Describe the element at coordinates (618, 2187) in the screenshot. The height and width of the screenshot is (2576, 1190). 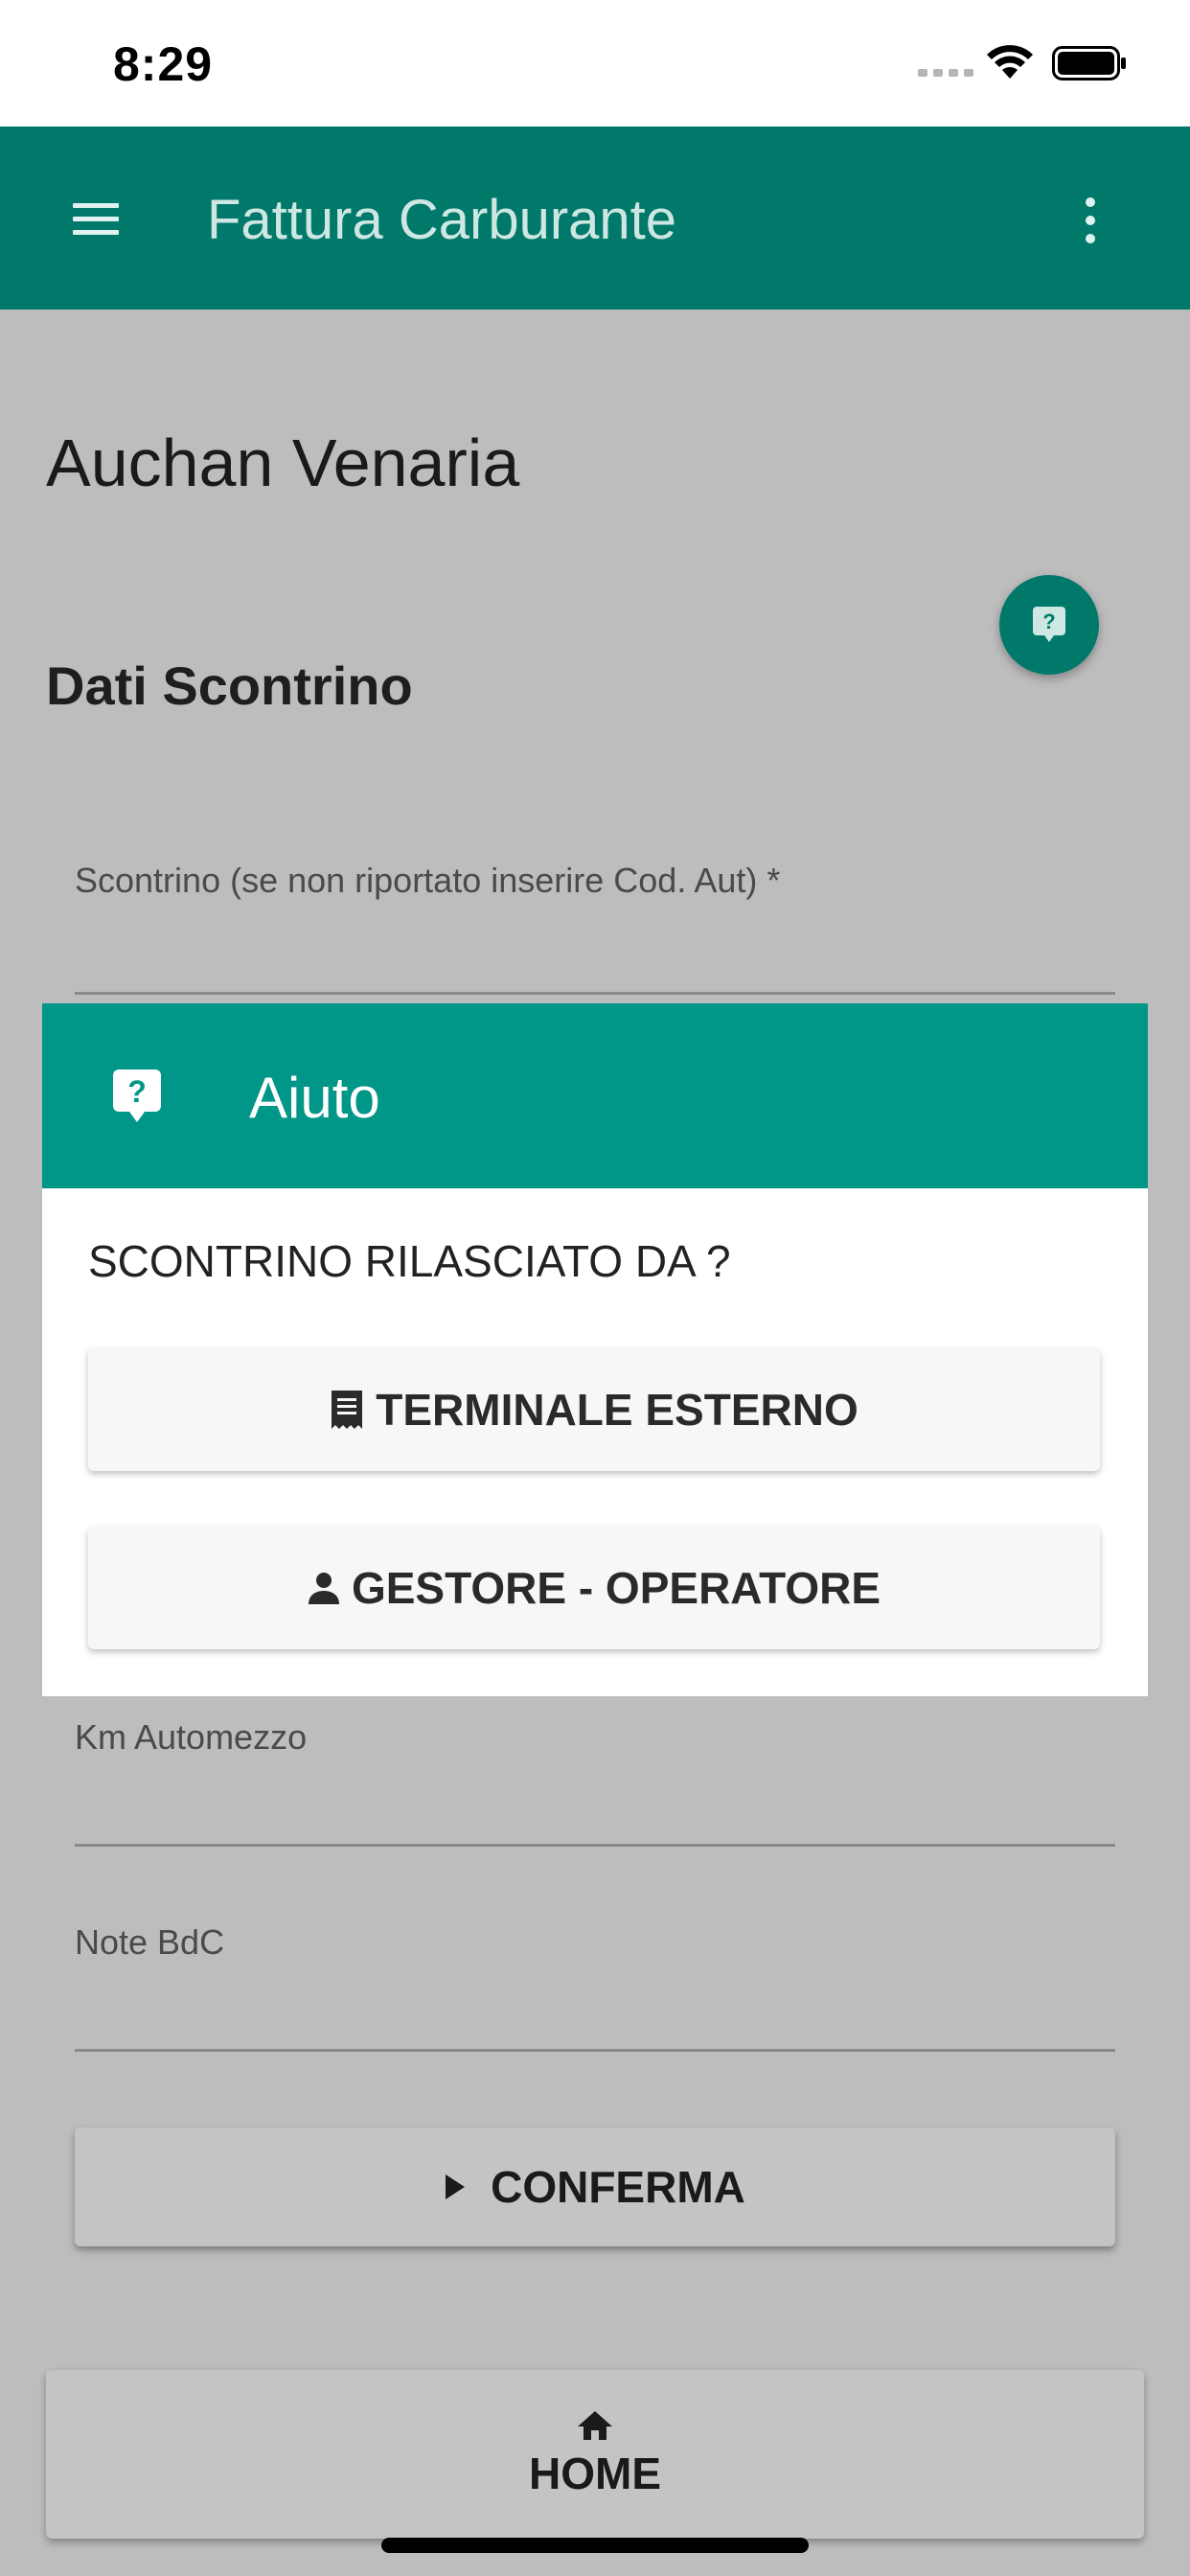
I see `confirm-label: CONFERMA` at that location.